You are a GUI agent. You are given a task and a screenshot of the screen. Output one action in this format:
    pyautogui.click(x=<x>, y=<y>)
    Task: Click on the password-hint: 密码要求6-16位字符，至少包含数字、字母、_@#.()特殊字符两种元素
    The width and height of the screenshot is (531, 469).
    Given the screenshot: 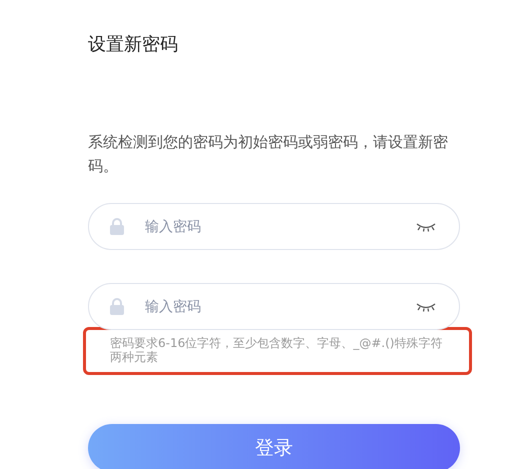 What is the action you would take?
    pyautogui.click(x=277, y=350)
    